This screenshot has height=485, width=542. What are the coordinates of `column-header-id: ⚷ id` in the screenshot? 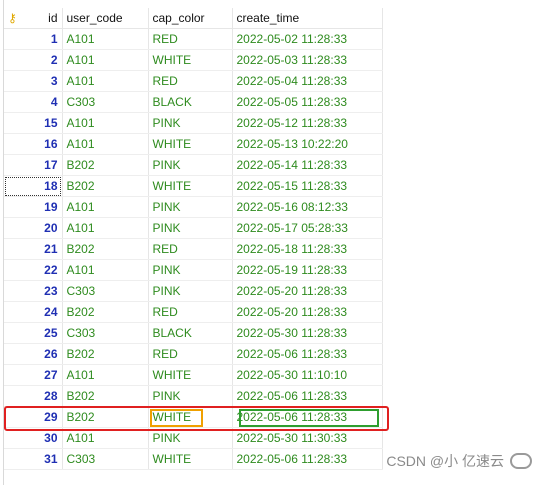 It's located at (33, 18).